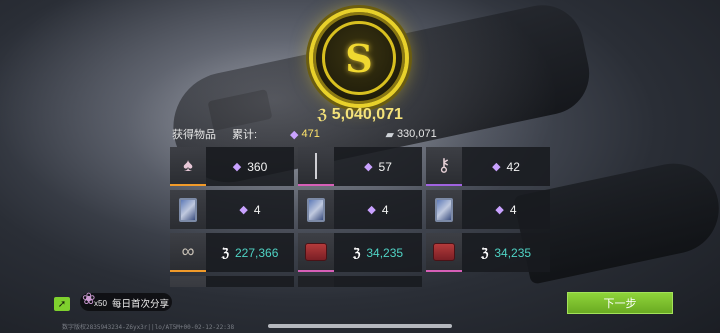 The height and width of the screenshot is (333, 720). Describe the element at coordinates (389, 134) in the screenshot. I see `silver-icon: ▰` at that location.